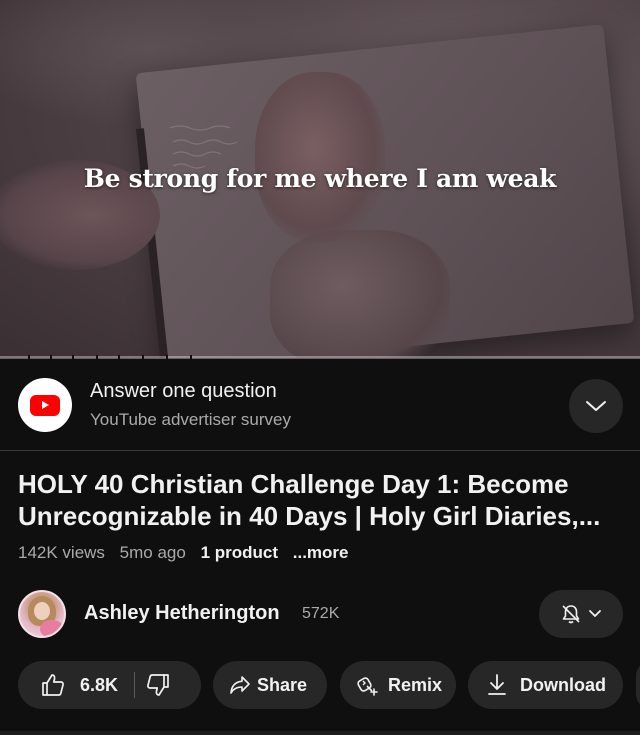  What do you see at coordinates (368, 685) in the screenshot?
I see `remix-icon` at bounding box center [368, 685].